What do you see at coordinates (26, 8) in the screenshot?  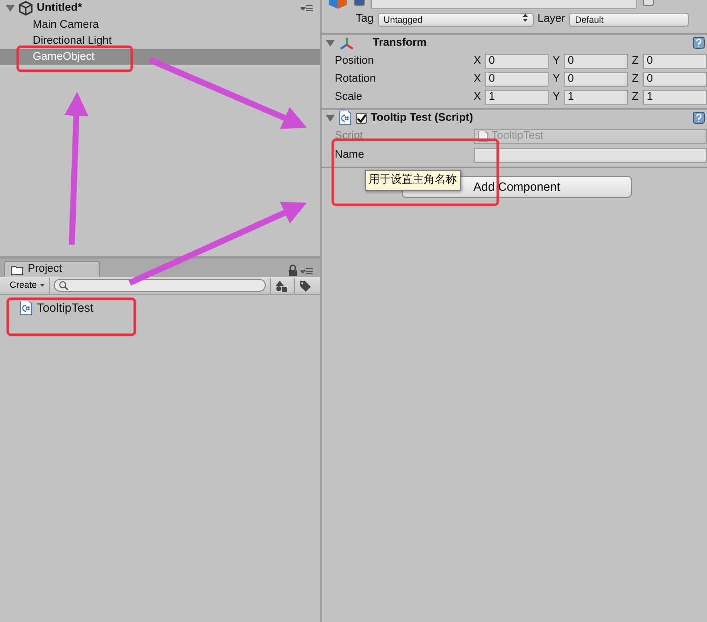 I see `scene-icon` at bounding box center [26, 8].